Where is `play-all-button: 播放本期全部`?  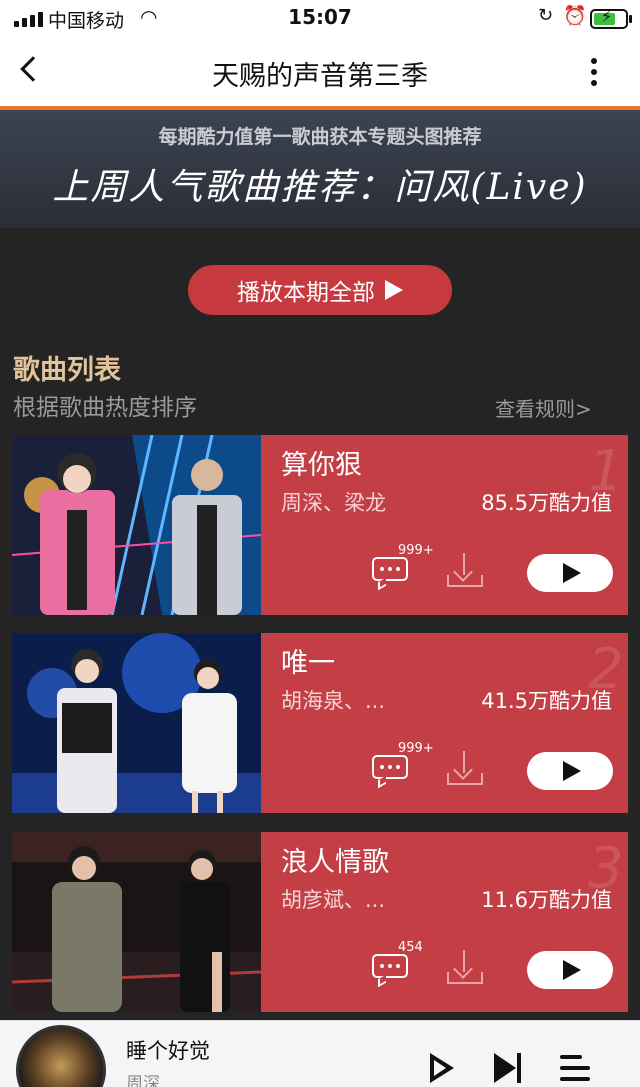 play-all-button: 播放本期全部 is located at coordinates (320, 290).